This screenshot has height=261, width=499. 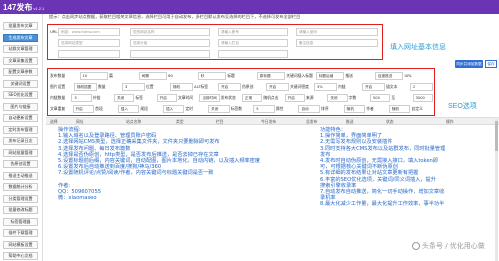 I want to click on seo-option-select: 百度推送, so click(x=388, y=76).